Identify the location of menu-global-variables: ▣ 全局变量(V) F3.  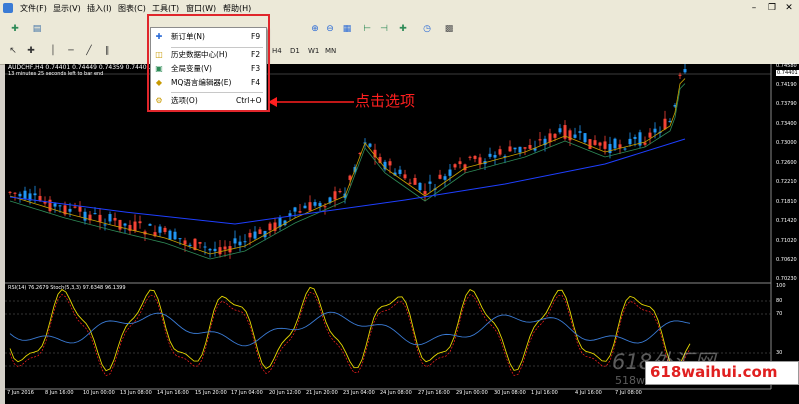
(208, 69).